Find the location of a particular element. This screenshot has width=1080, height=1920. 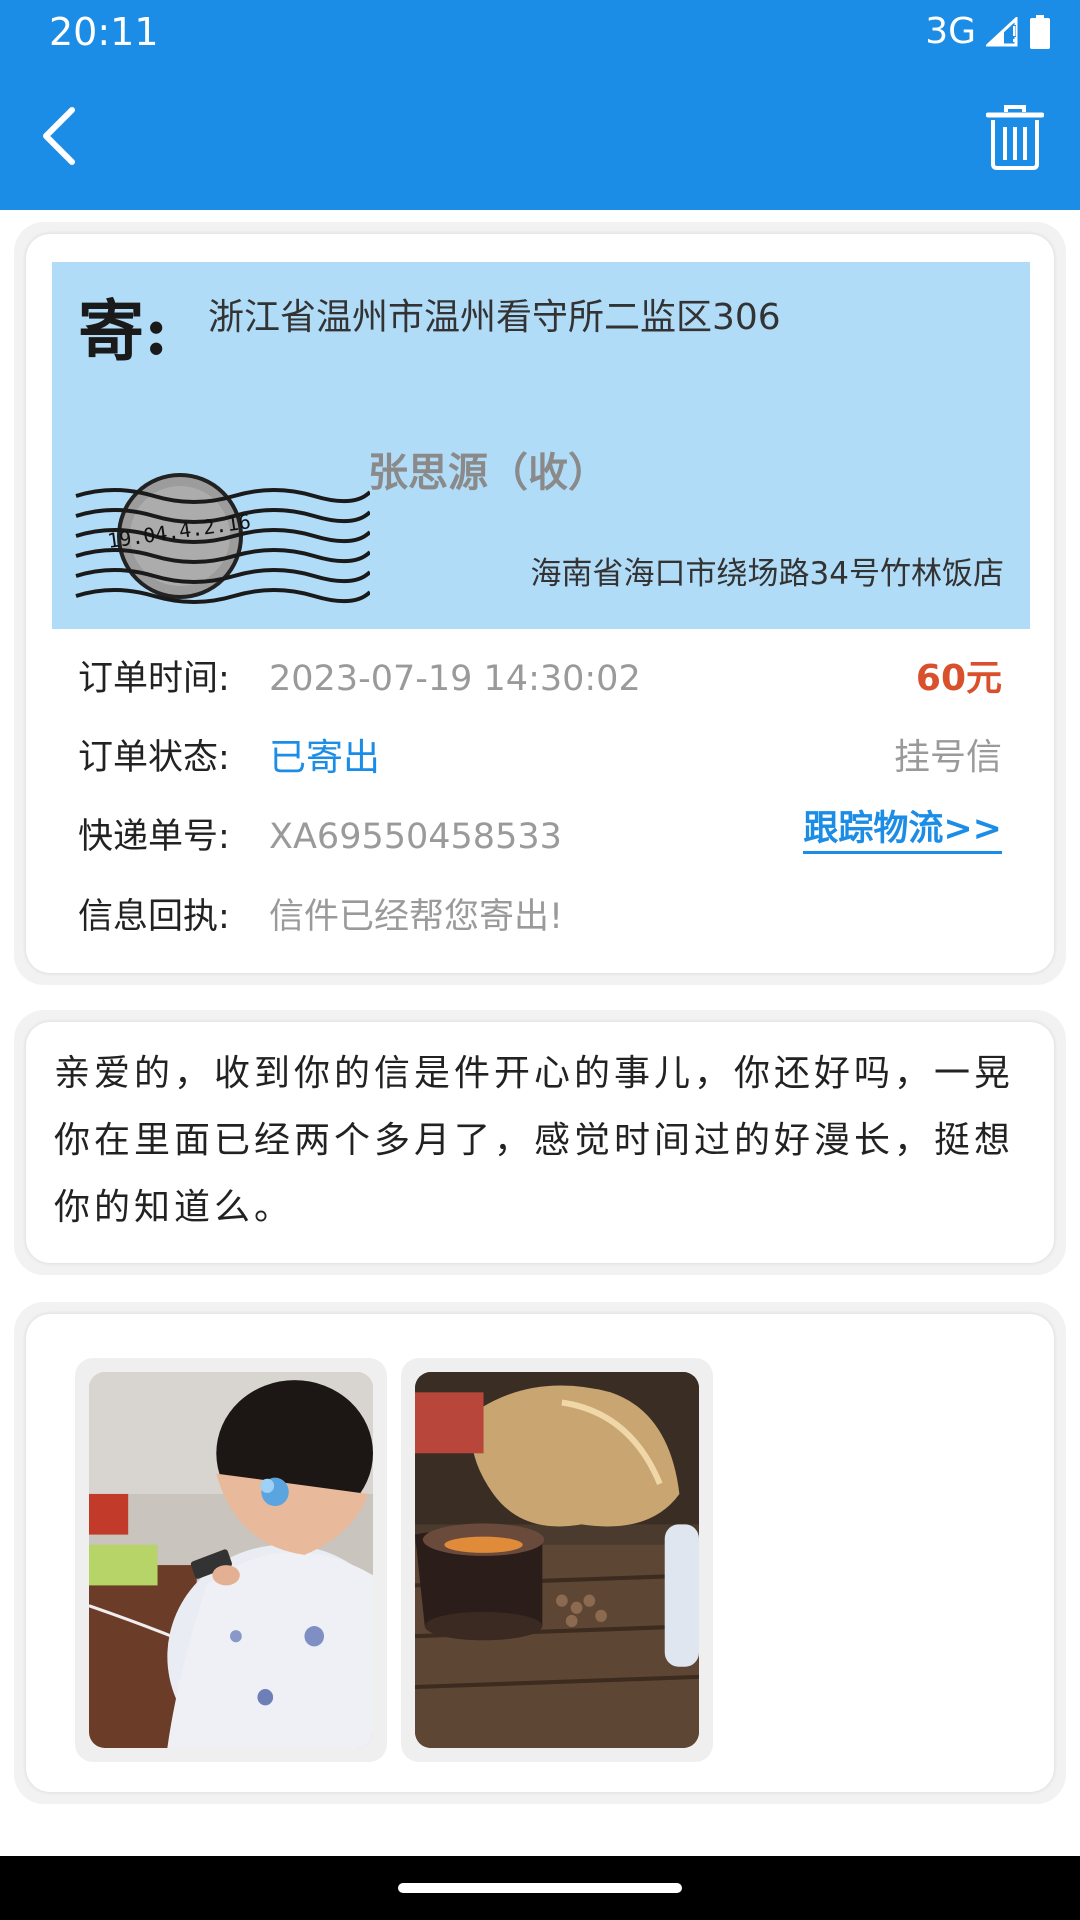

order-time-row: 订单时间: 2023-07-19 14:30:02 60元 is located at coordinates (540, 677).